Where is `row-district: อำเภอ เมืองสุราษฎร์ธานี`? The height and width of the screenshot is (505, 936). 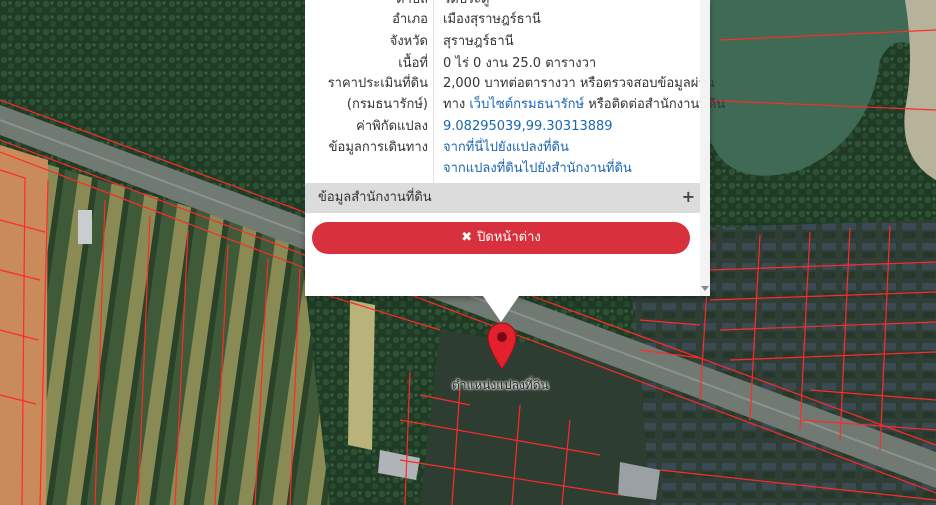 row-district: อำเภอ เมืองสุราษฎร์ธานี is located at coordinates (502, 20).